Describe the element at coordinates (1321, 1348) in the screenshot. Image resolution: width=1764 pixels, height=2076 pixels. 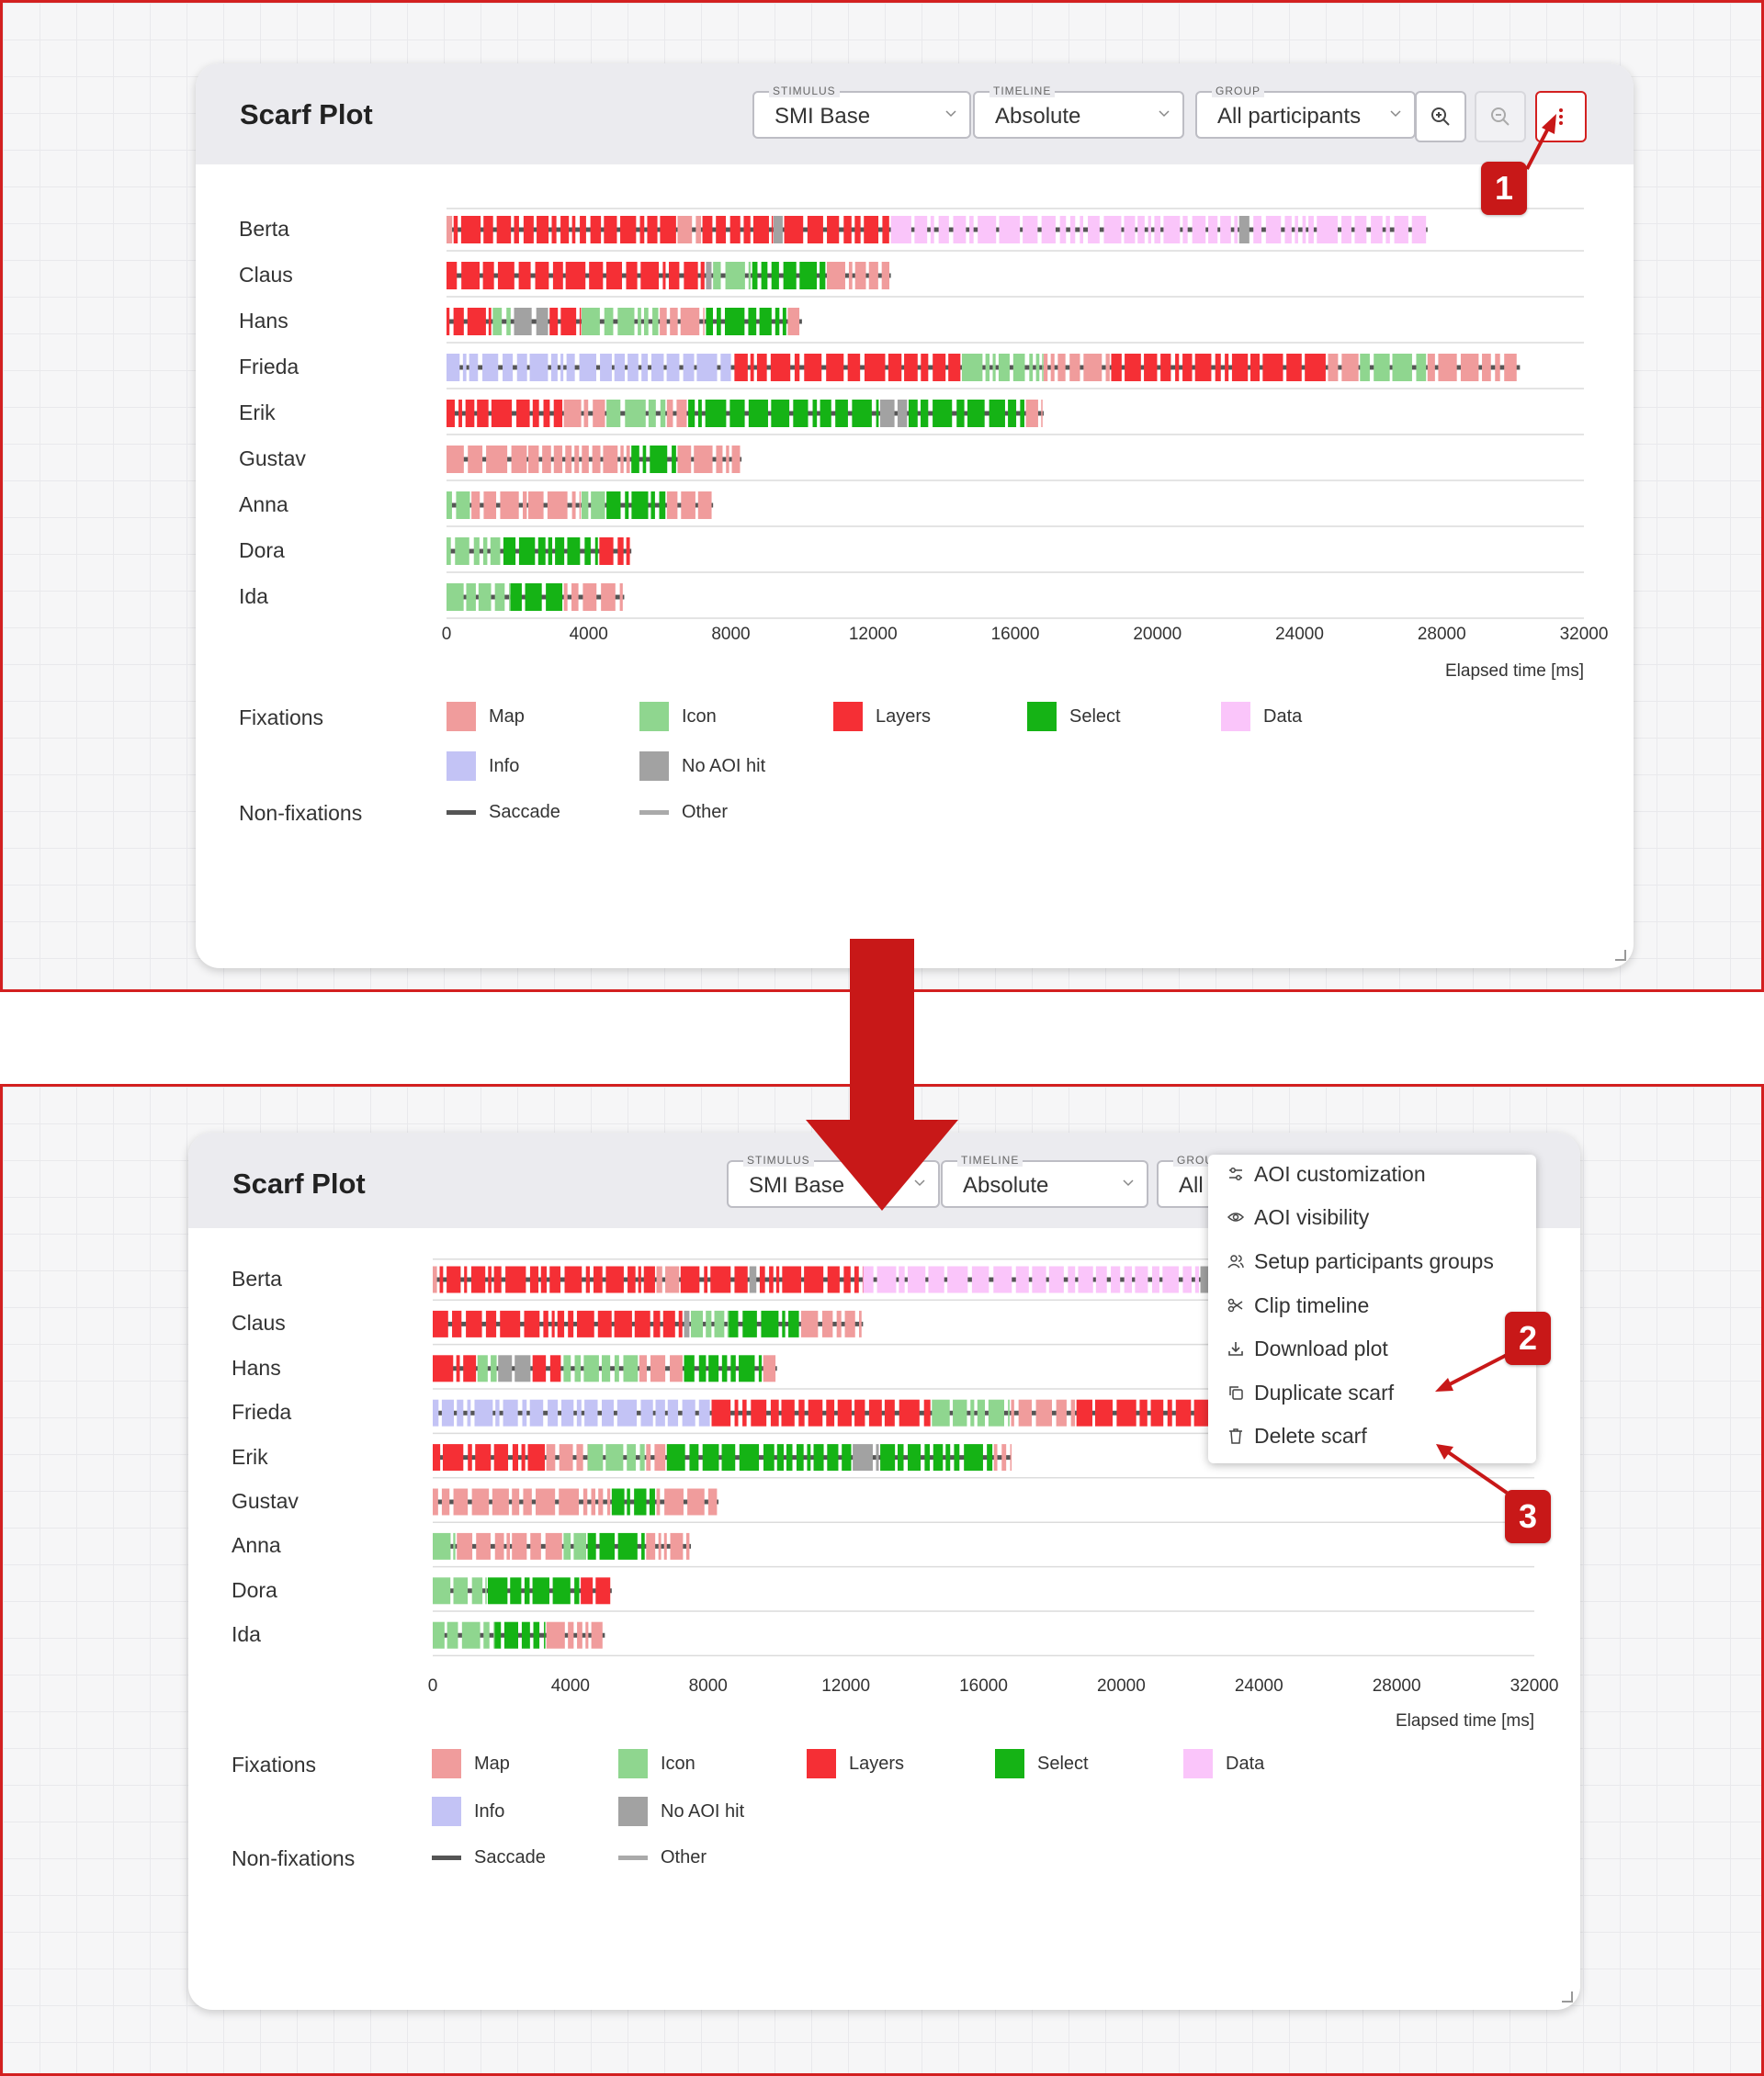
I see `menu-item-label: Download plot` at that location.